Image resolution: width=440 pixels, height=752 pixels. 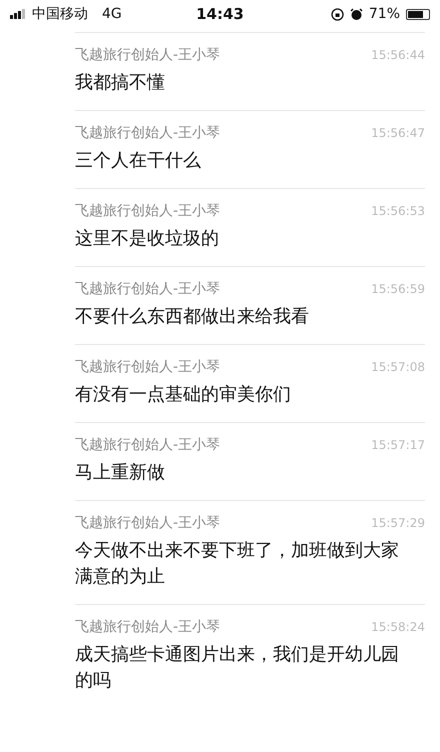 I want to click on message-time: 15:57:29, so click(x=398, y=523).